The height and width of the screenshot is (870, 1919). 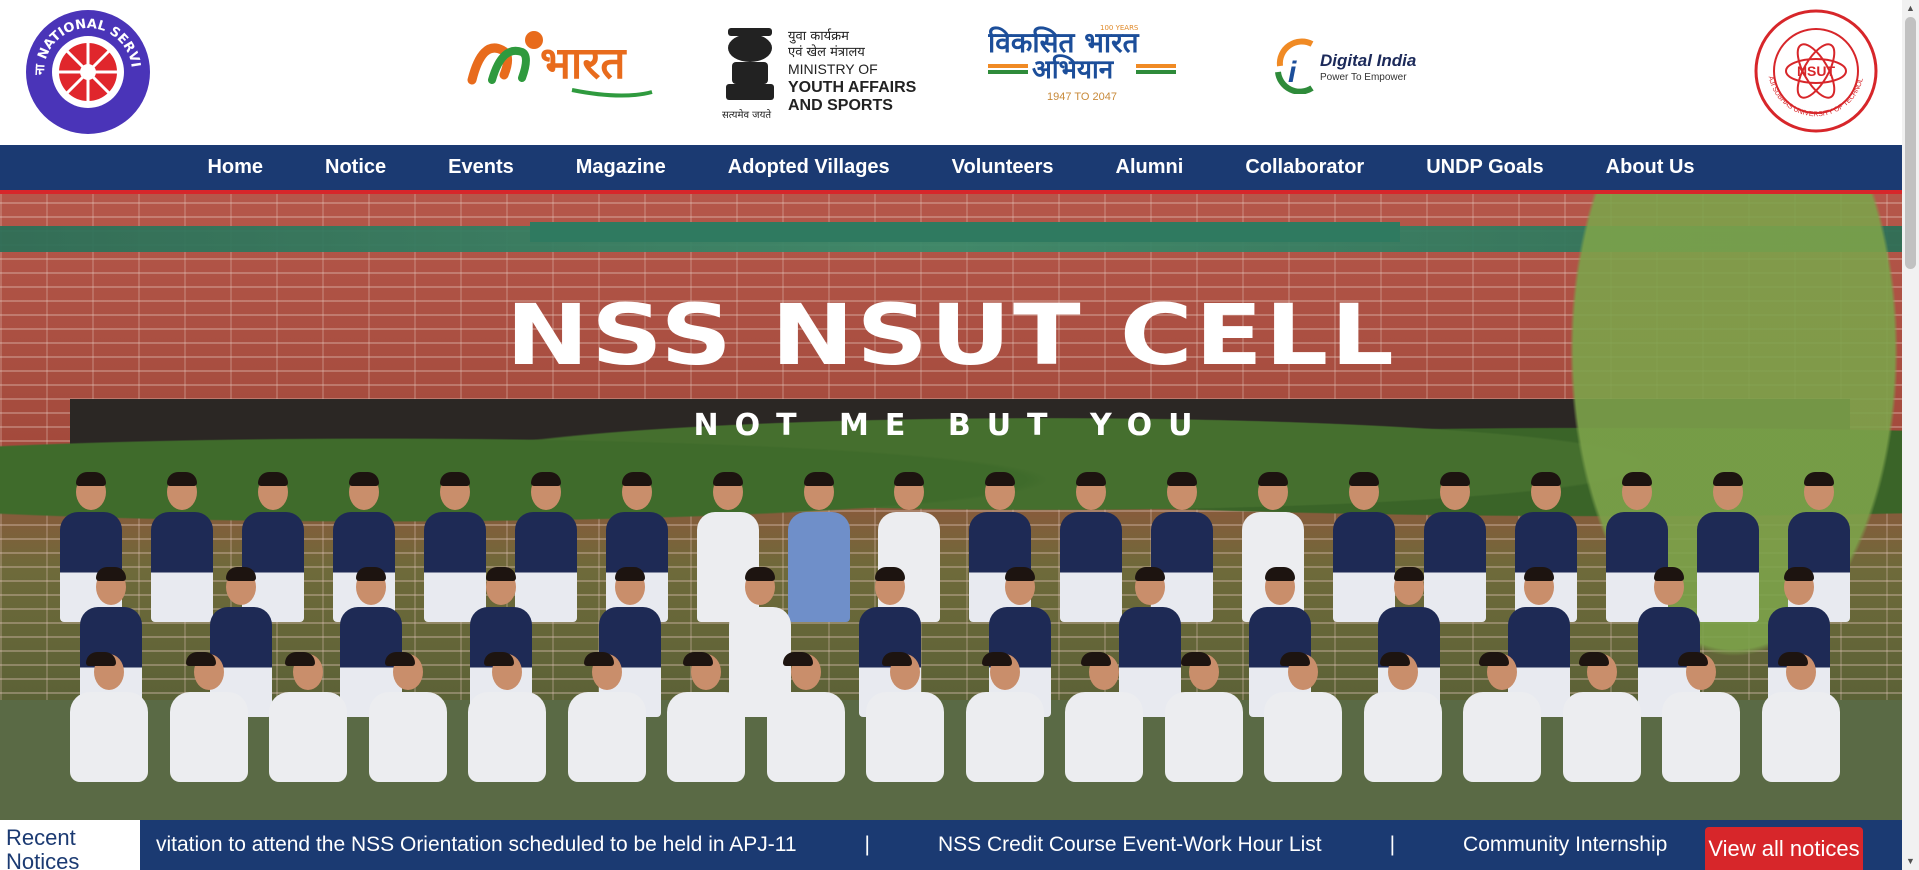 What do you see at coordinates (818, 36) in the screenshot?
I see `svg-text: युवा कार्यक्रम` at bounding box center [818, 36].